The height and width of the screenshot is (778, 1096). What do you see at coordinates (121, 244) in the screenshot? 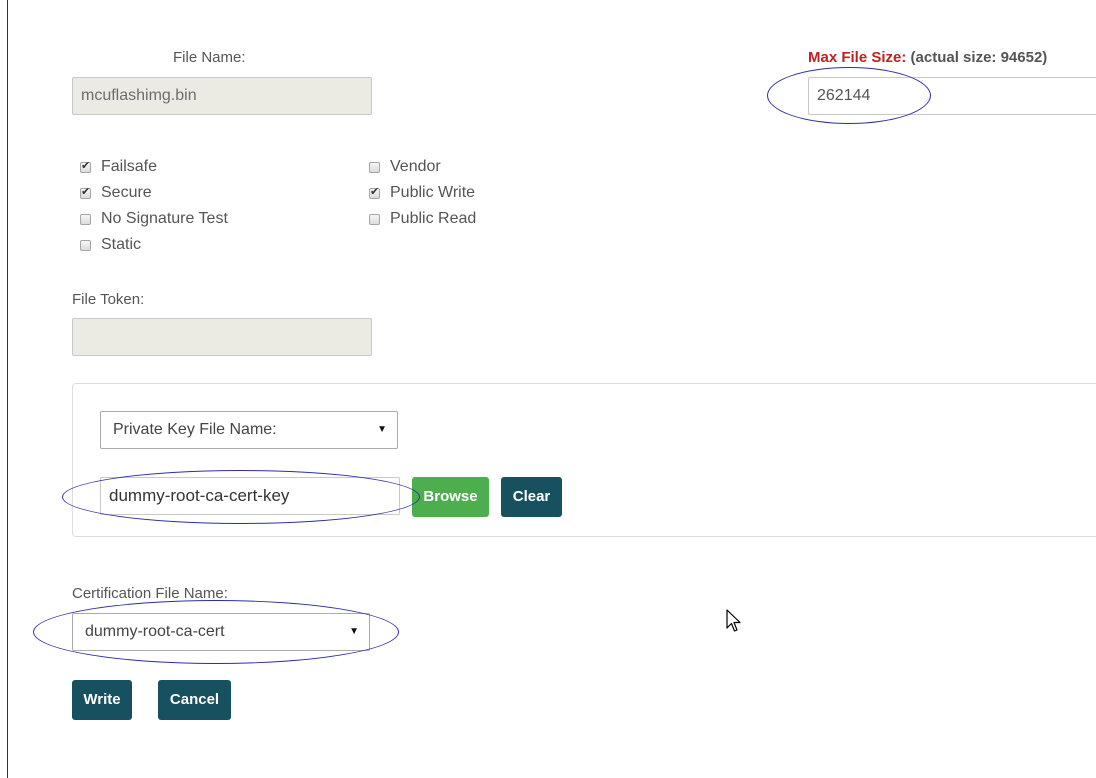
I see `static-label: Static` at bounding box center [121, 244].